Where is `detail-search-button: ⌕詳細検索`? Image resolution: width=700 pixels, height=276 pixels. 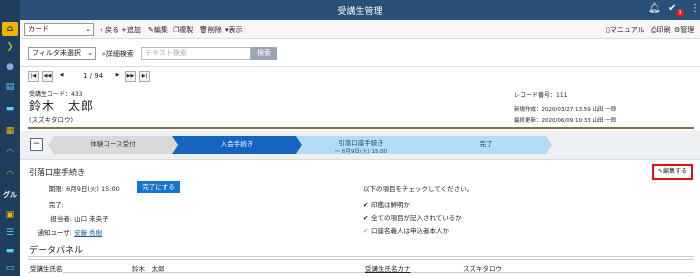
detail-search-button: ⌕詳細検索 is located at coordinates (118, 54).